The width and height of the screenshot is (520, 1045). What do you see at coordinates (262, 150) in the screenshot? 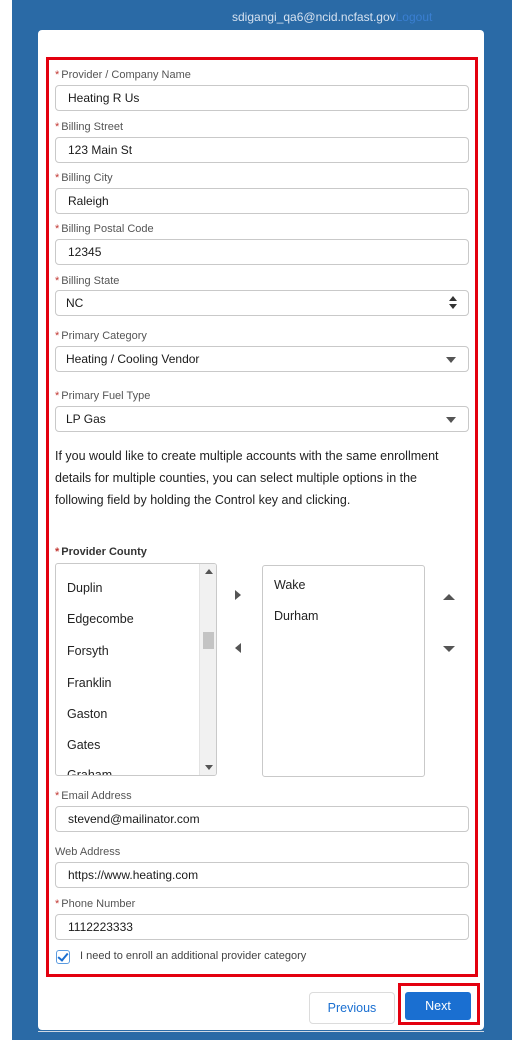
I see `billing-street-input: 123 Main St` at bounding box center [262, 150].